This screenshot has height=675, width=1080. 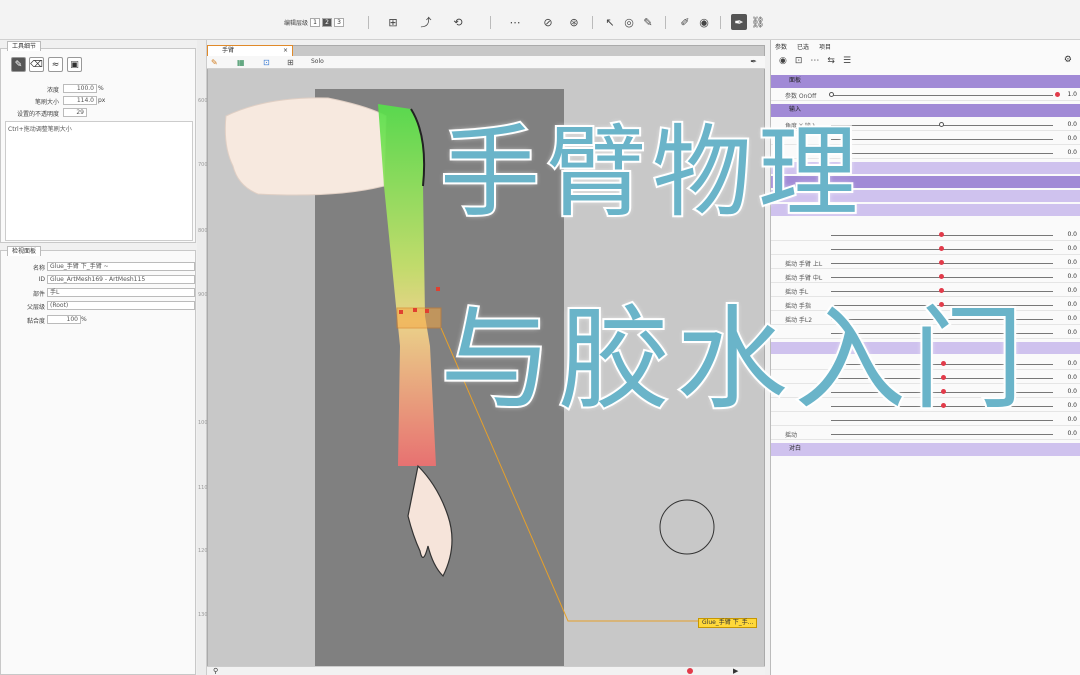 I want to click on mesh-icon: ▦, so click(x=241, y=62).